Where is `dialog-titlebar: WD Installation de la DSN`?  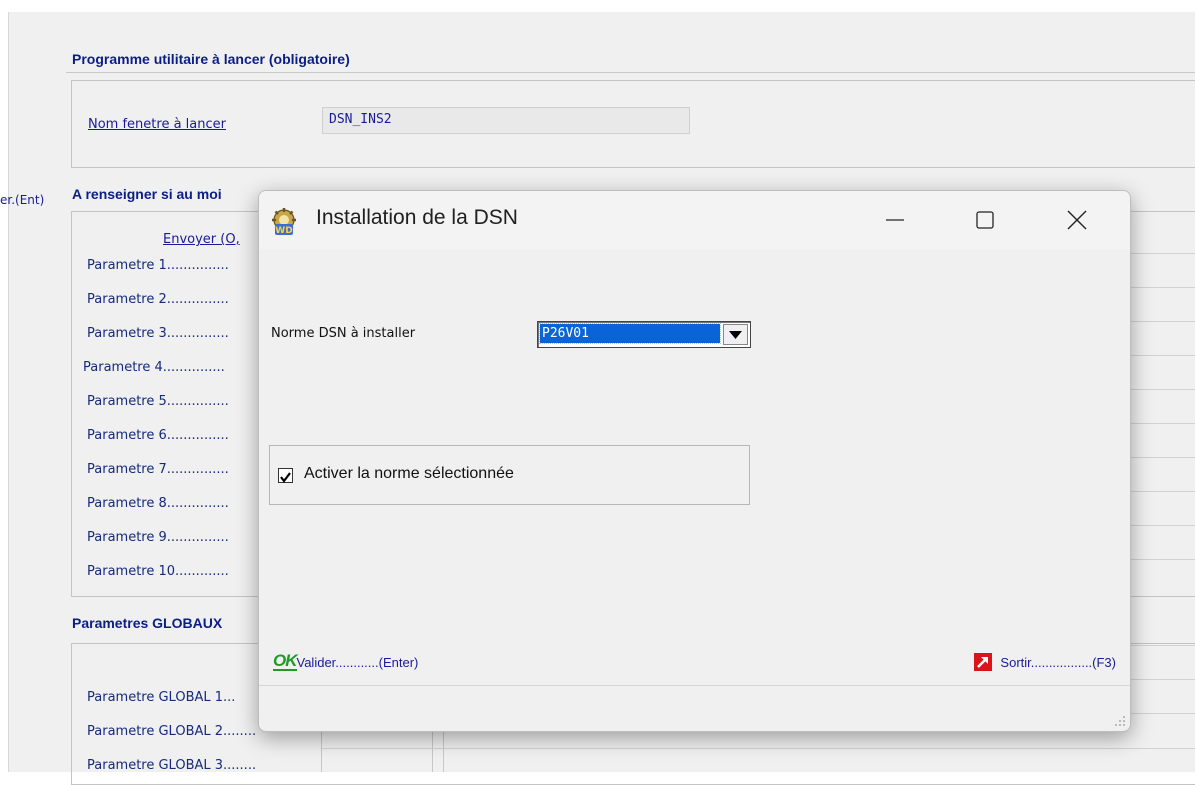 dialog-titlebar: WD Installation de la DSN is located at coordinates (694, 220).